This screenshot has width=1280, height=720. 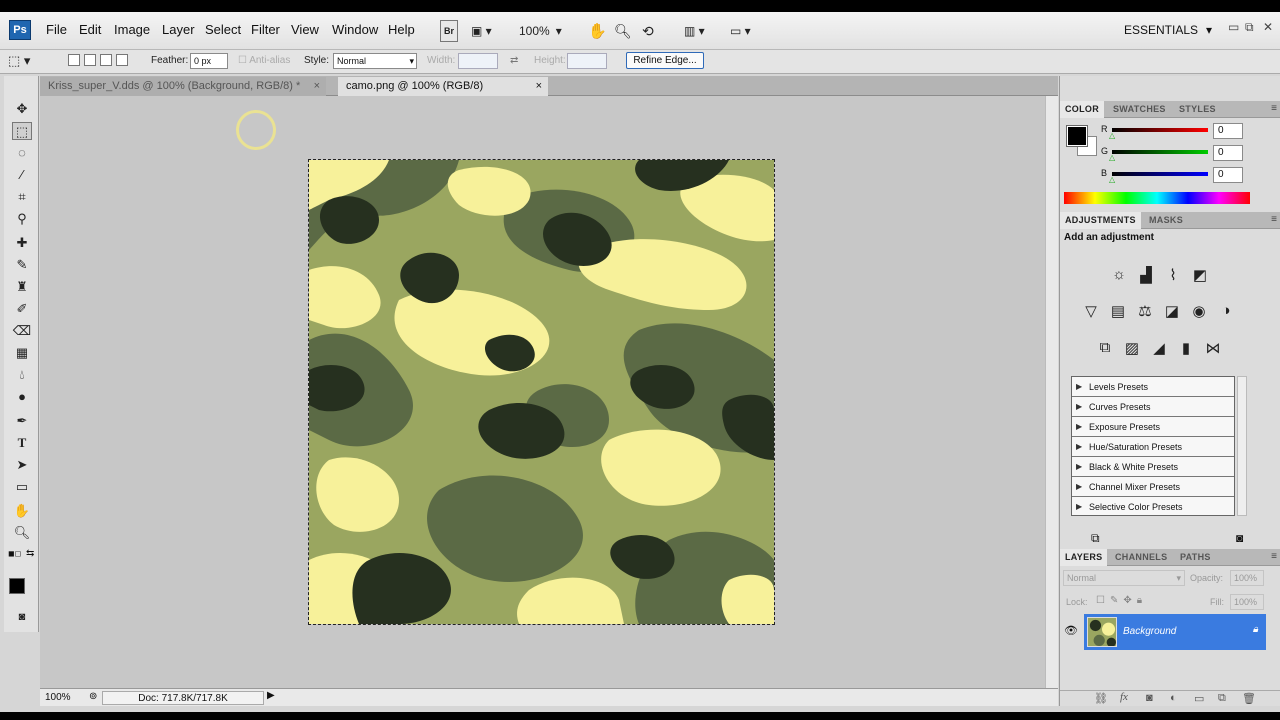 What do you see at coordinates (1101, 698) in the screenshot?
I see `link-layers-icon: ⛓︎` at bounding box center [1101, 698].